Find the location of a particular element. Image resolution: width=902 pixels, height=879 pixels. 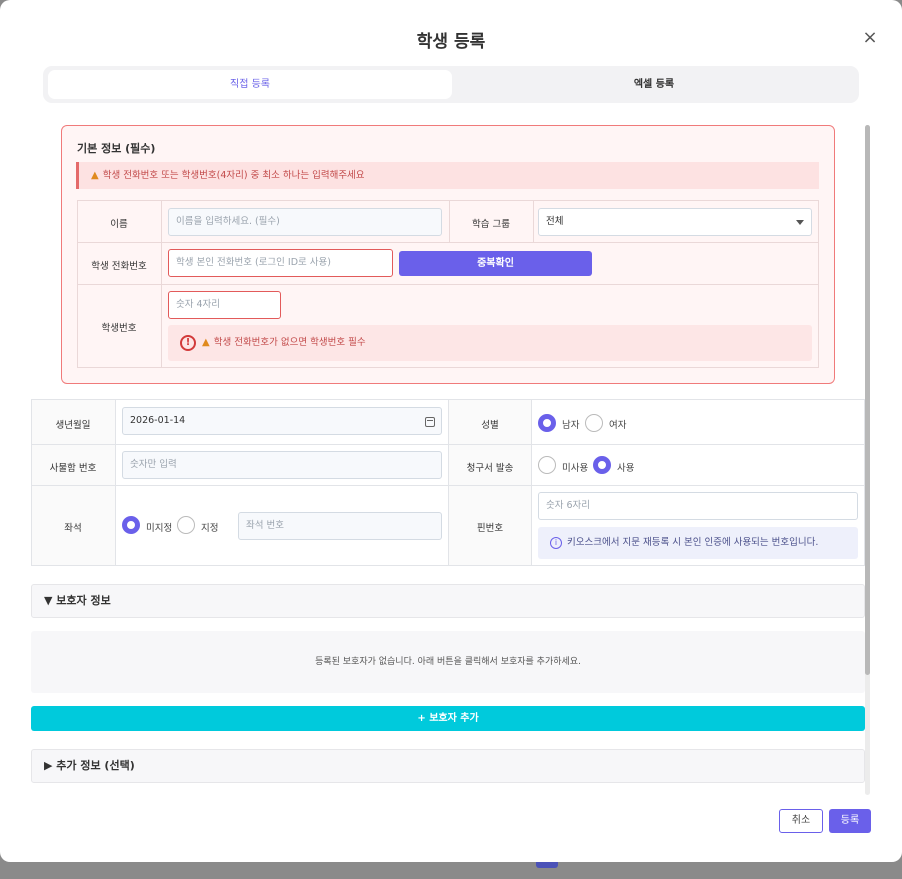

student-number-input: 숫자 4자리 is located at coordinates (224, 305).